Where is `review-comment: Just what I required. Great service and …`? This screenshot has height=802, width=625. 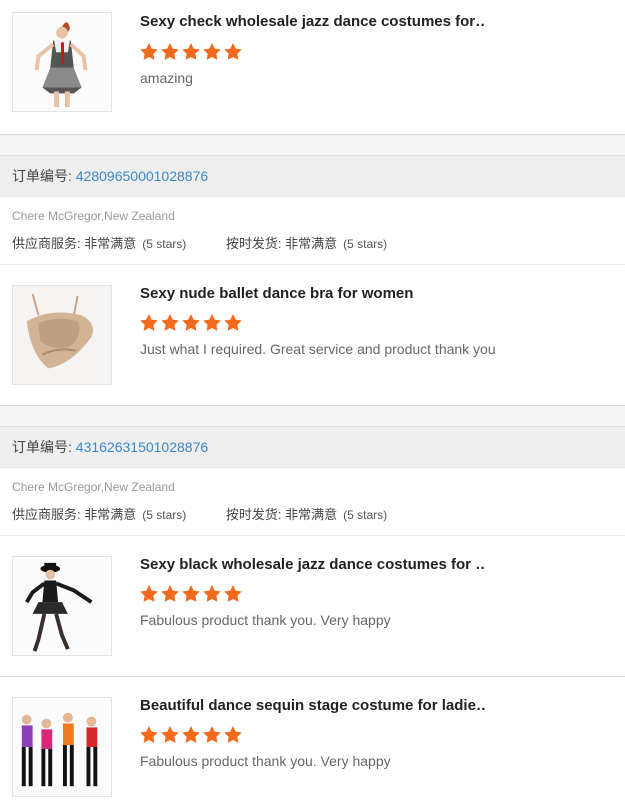
review-comment: Just what I required. Great service and … is located at coordinates (318, 349).